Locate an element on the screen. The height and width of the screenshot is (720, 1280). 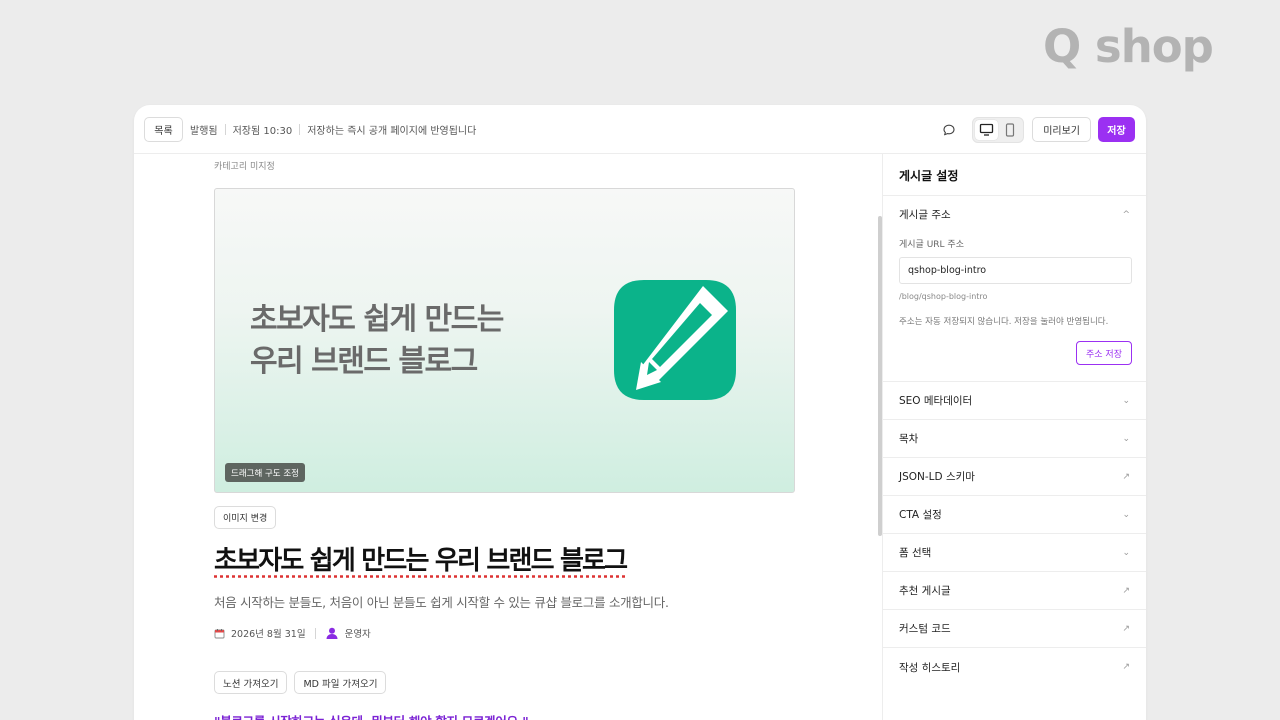
hero-title: 초보자도 쉽게 만드는 우리 브랜드 블로그 is located at coordinates (377, 341).